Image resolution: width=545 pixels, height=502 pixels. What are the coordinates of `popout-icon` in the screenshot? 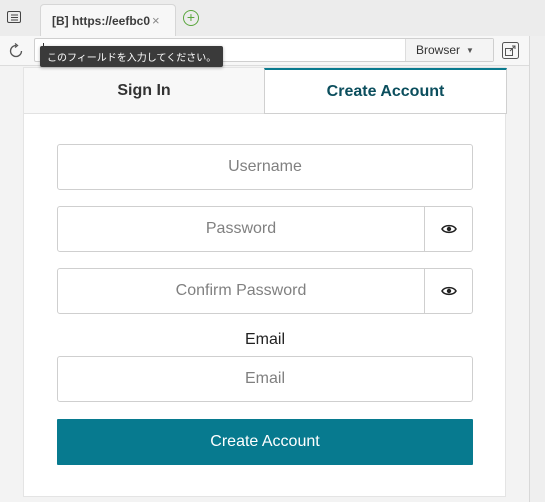 It's located at (510, 50).